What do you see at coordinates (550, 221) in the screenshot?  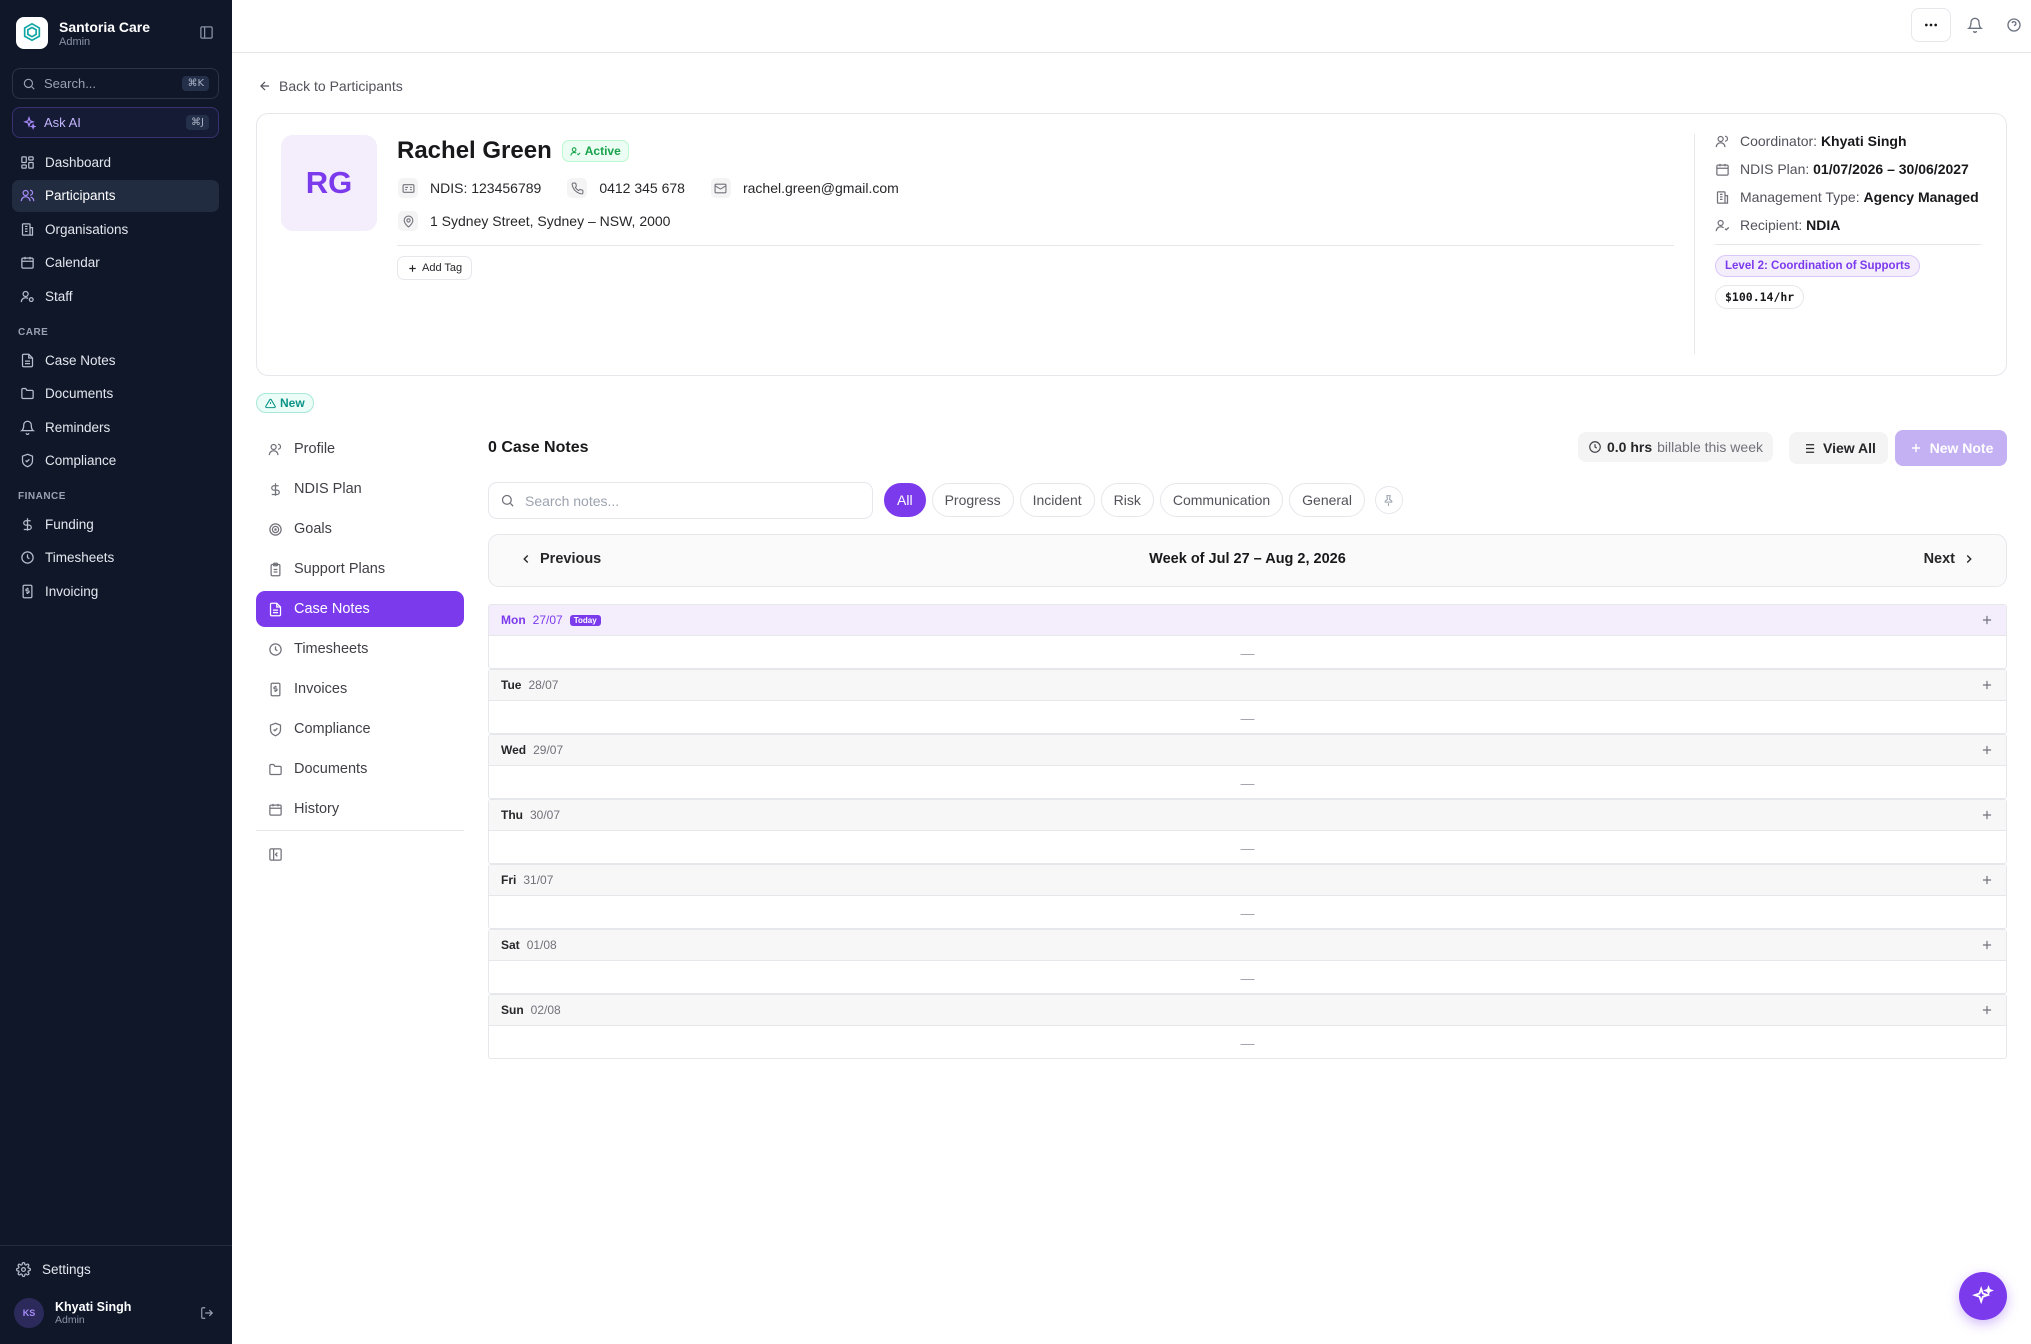 I see `address-value: 1 Sydney Street, Sydney – NSW, 2000` at bounding box center [550, 221].